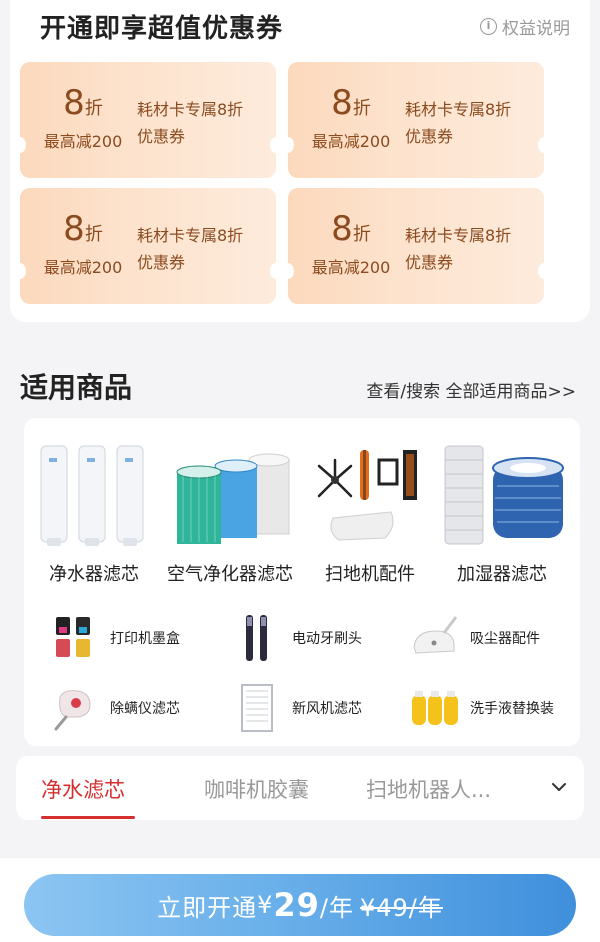 Image resolution: width=600 pixels, height=942 pixels. I want to click on cta-price: 29, so click(296, 905).